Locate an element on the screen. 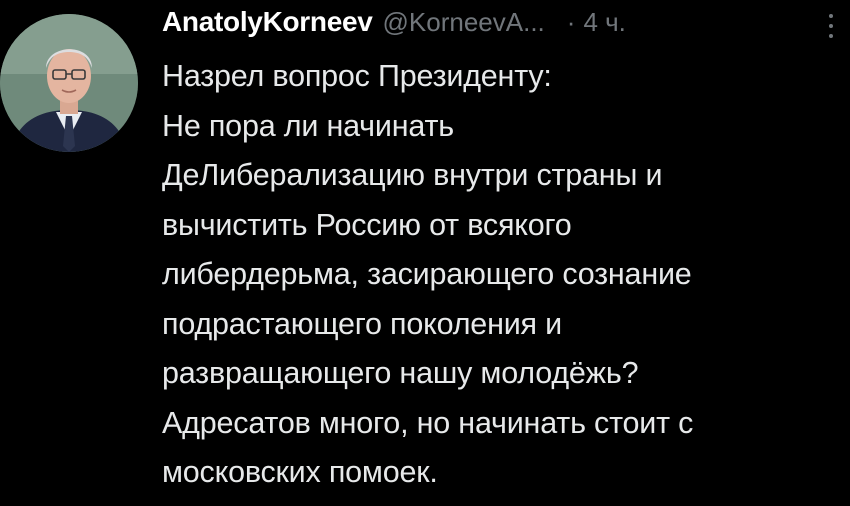 Image resolution: width=850 pixels, height=506 pixels. tweet-text-line: Не пора ли начинать is located at coordinates (308, 125).